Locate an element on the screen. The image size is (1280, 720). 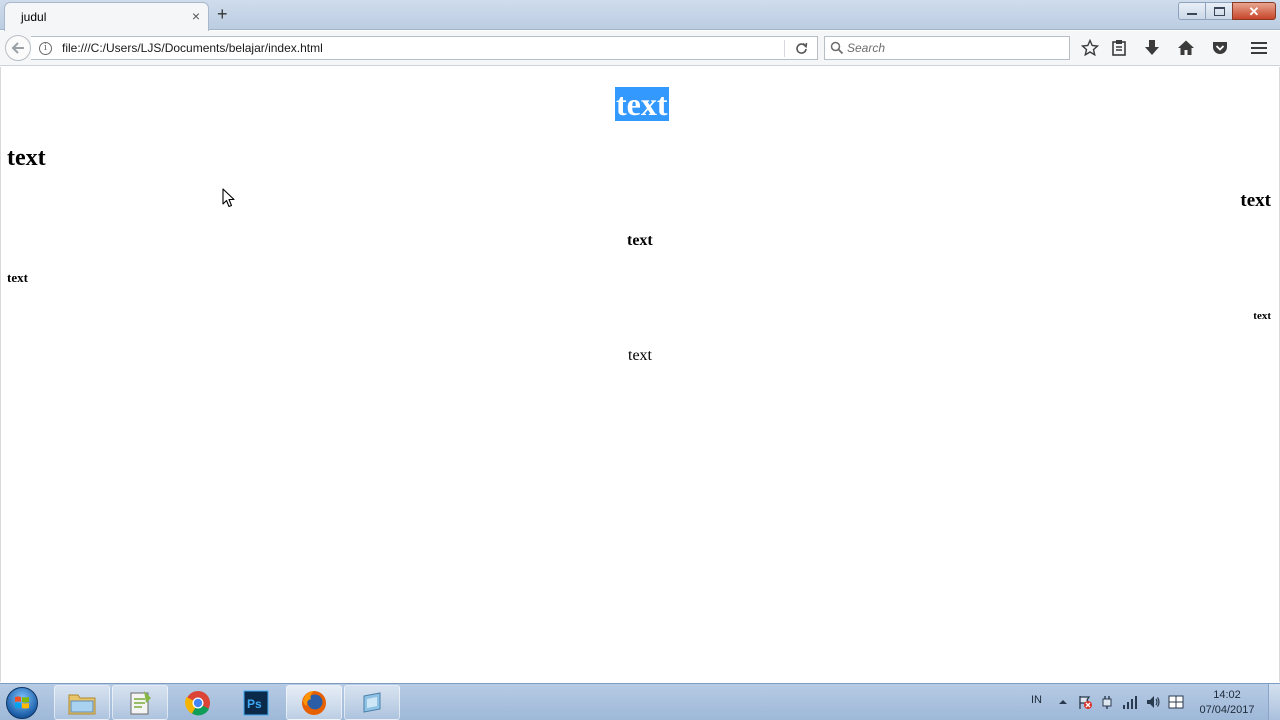
photoshop-icon: Ps is located at coordinates (256, 702).